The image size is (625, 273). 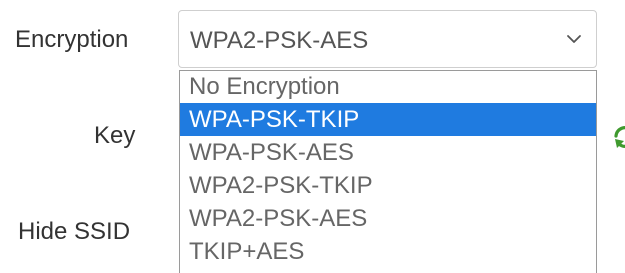 What do you see at coordinates (574, 39) in the screenshot?
I see `chevron-down-icon` at bounding box center [574, 39].